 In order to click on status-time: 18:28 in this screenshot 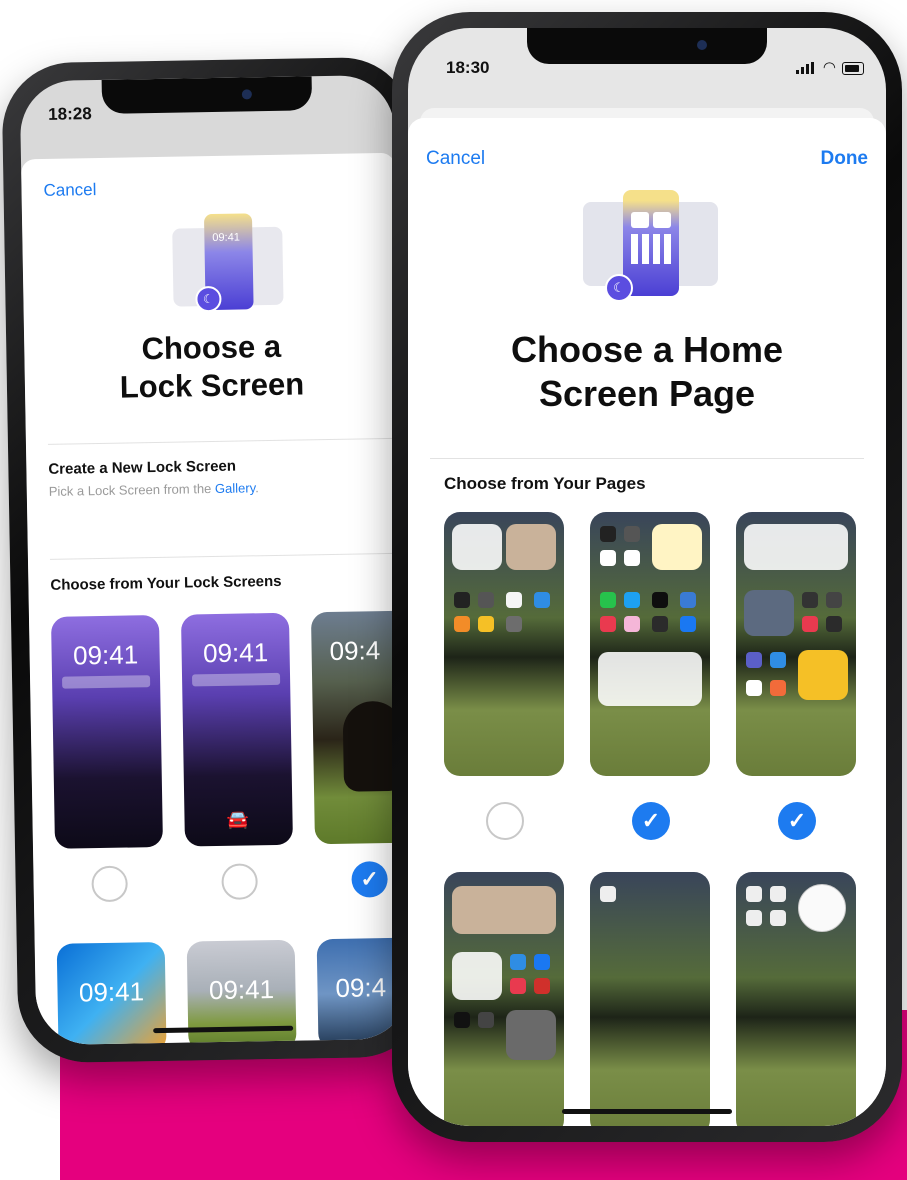, I will do `click(70, 114)`.